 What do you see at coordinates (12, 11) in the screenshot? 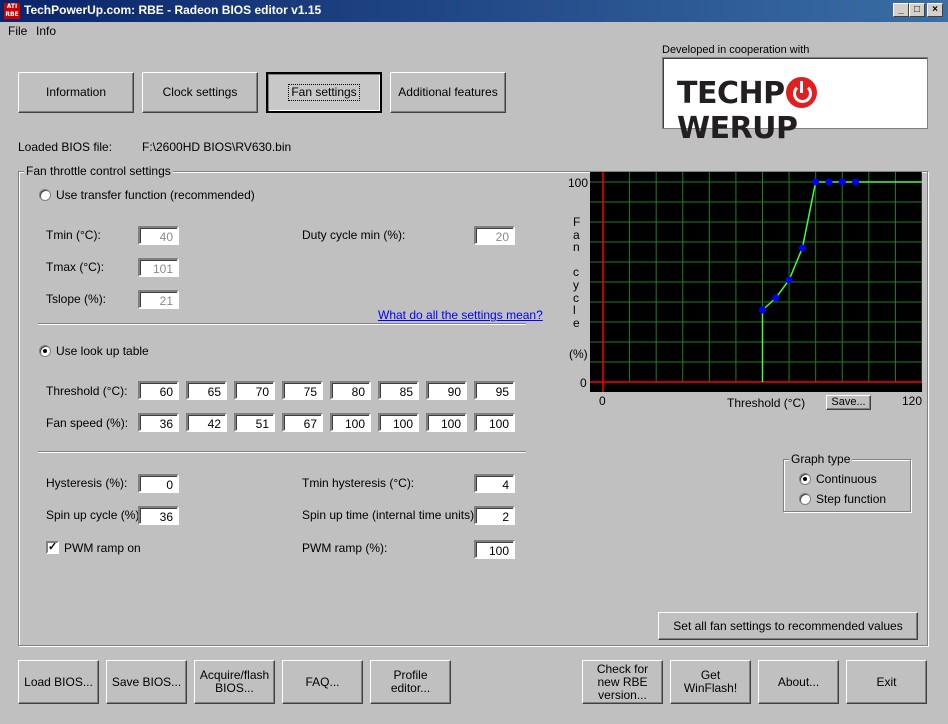
I see `app-icon: ATI RBE` at bounding box center [12, 11].